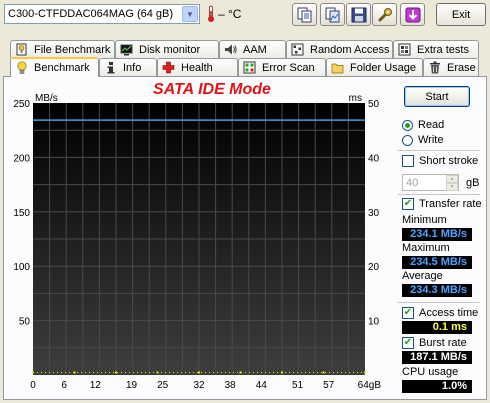 The image size is (490, 403). What do you see at coordinates (473, 183) in the screenshot?
I see `short-stroke-unit: gB` at bounding box center [473, 183].